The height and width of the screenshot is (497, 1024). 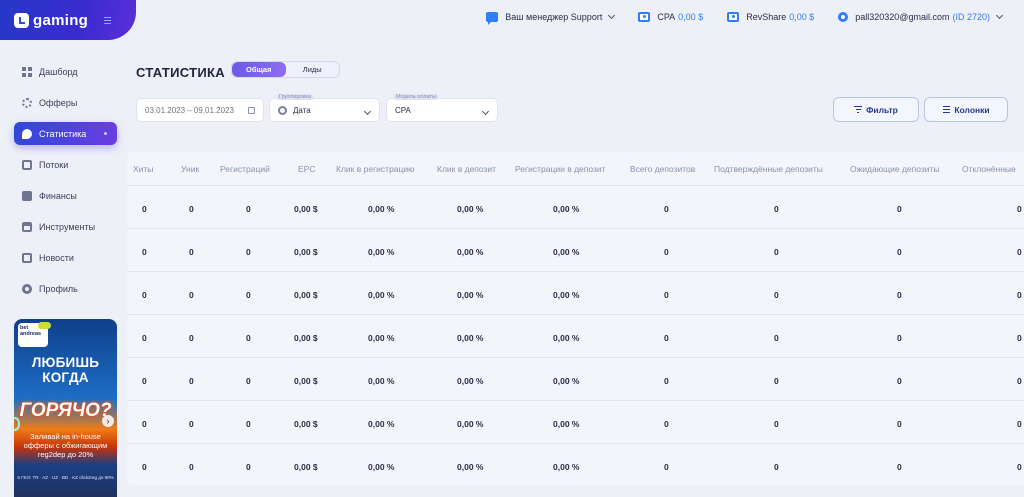 What do you see at coordinates (551, 18) in the screenshot?
I see `manager-menu: Ваш менеджер Support` at bounding box center [551, 18].